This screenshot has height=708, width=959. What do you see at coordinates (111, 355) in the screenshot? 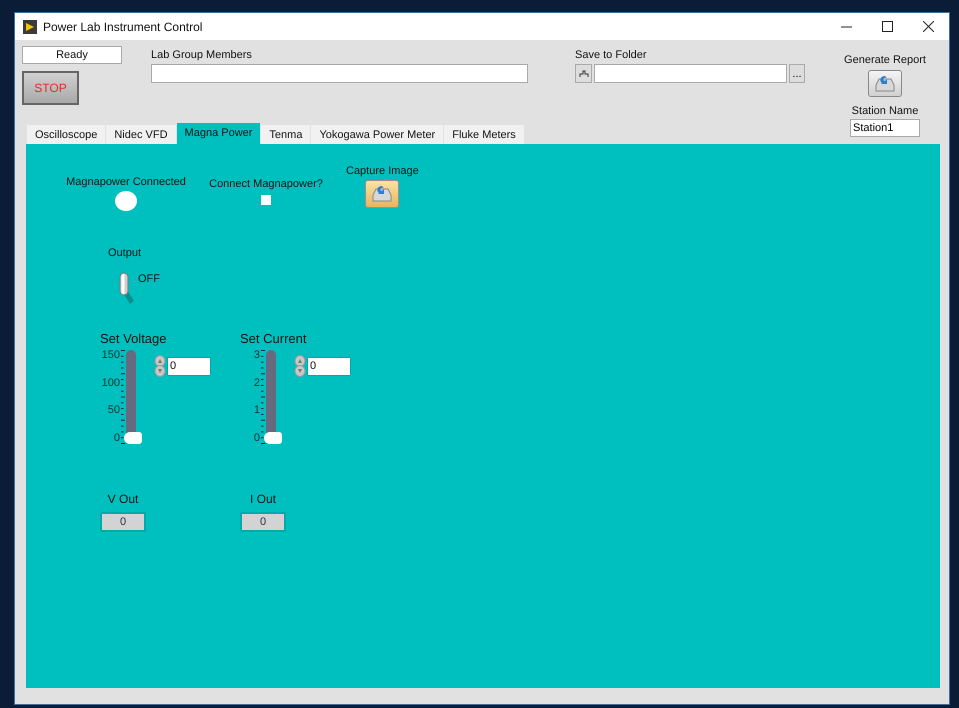
I see `scale-label: 150` at bounding box center [111, 355].